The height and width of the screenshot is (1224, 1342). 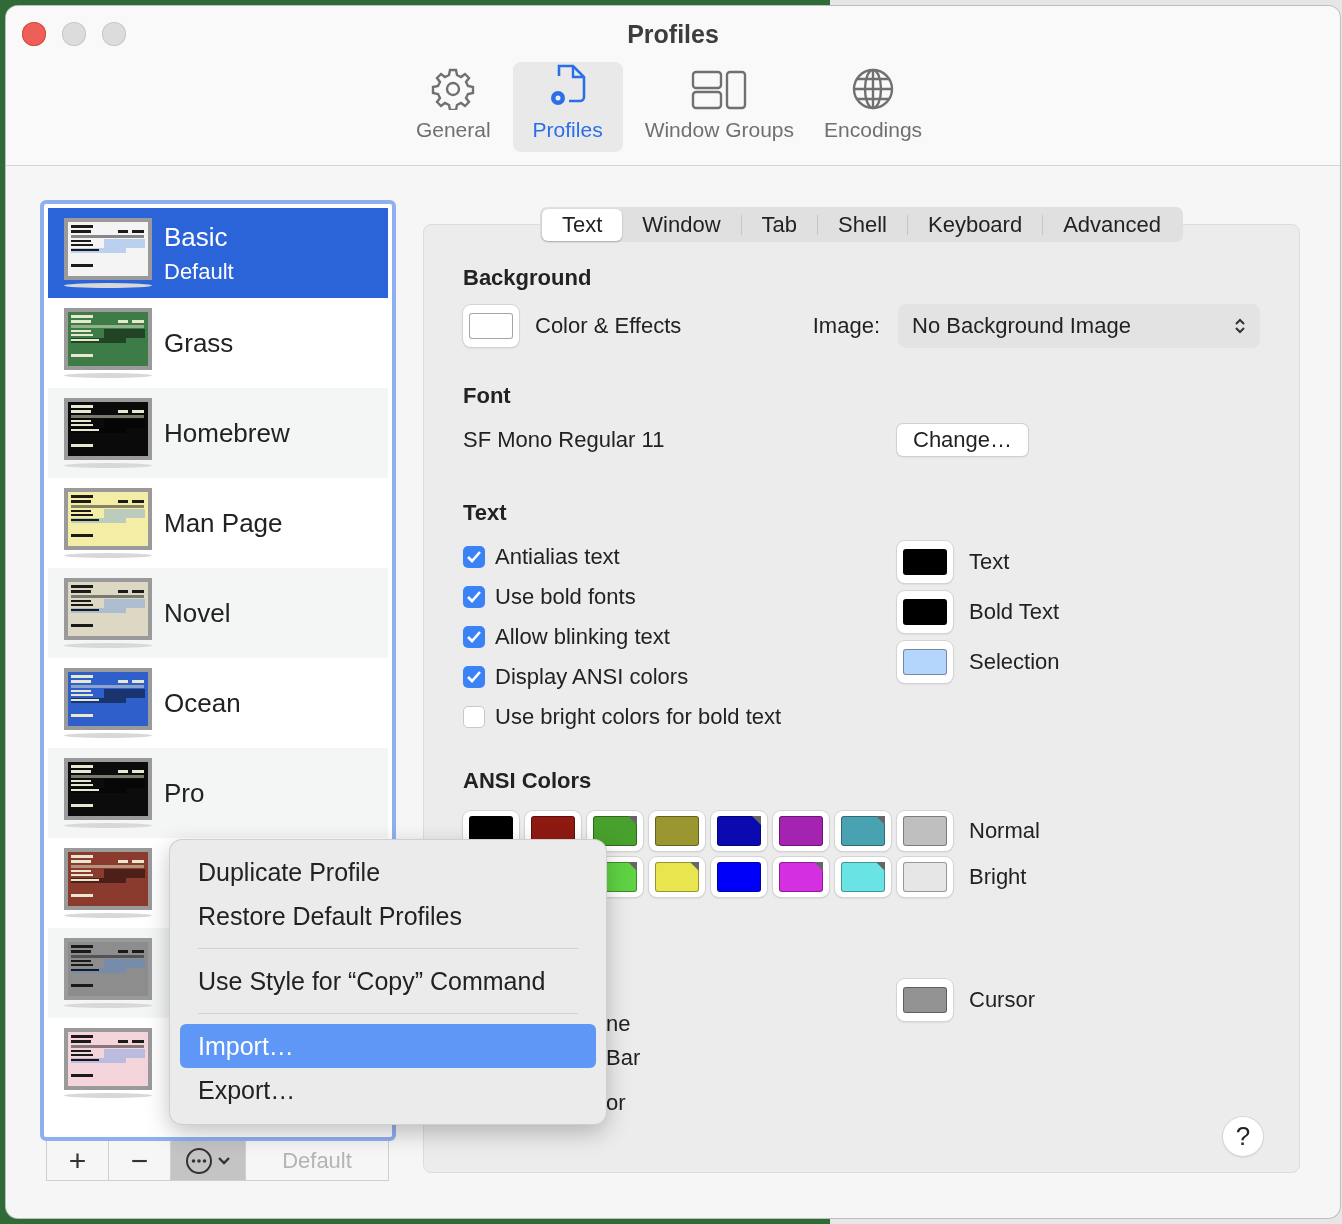 What do you see at coordinates (557, 557) in the screenshot?
I see `checkbox-label: Antialias text` at bounding box center [557, 557].